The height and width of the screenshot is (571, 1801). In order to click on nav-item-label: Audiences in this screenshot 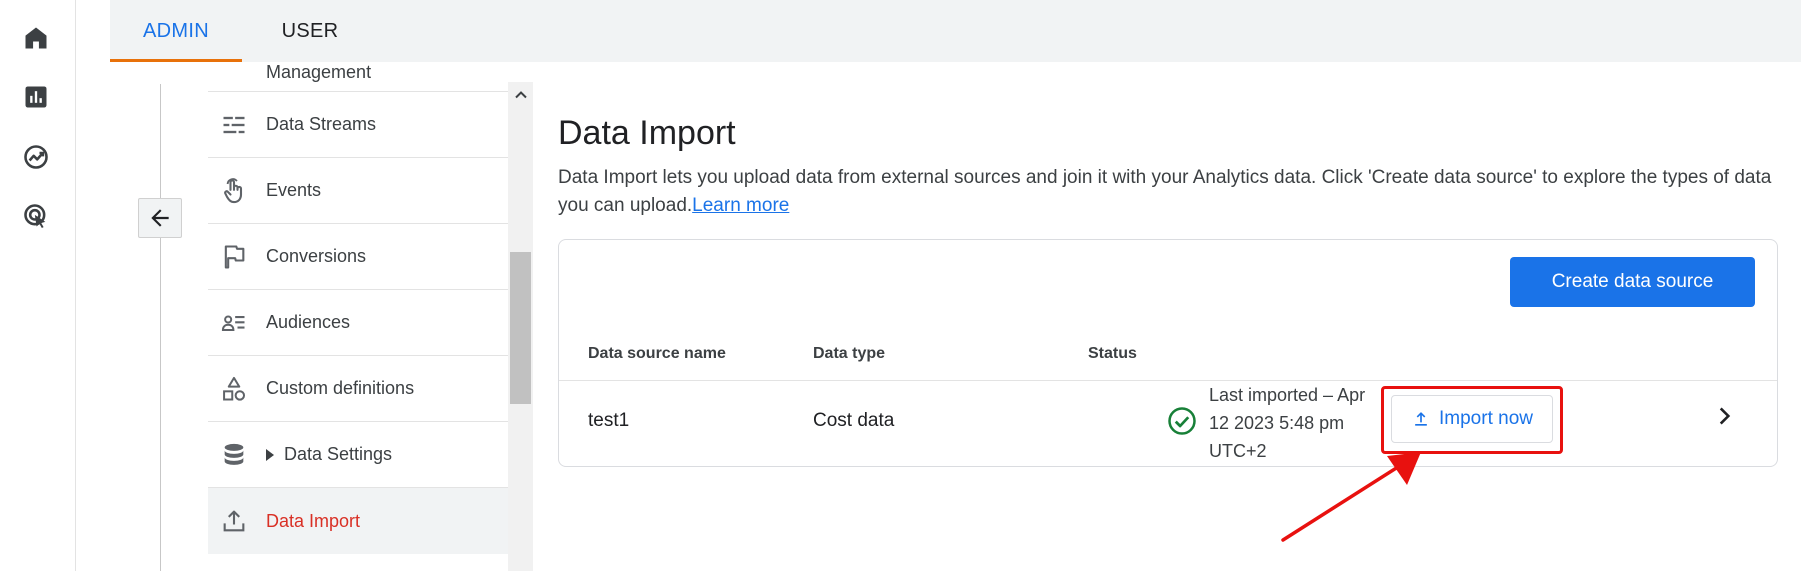, I will do `click(308, 322)`.